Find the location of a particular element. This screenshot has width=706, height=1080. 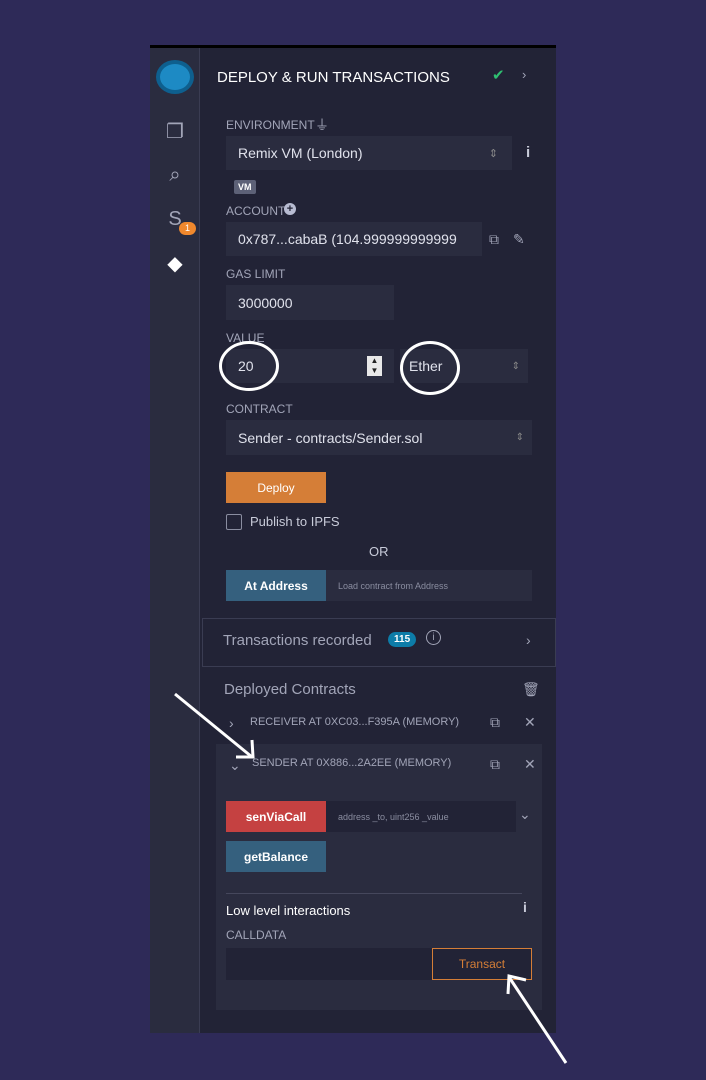

arrow-to-transact is located at coordinates (537, 1019).